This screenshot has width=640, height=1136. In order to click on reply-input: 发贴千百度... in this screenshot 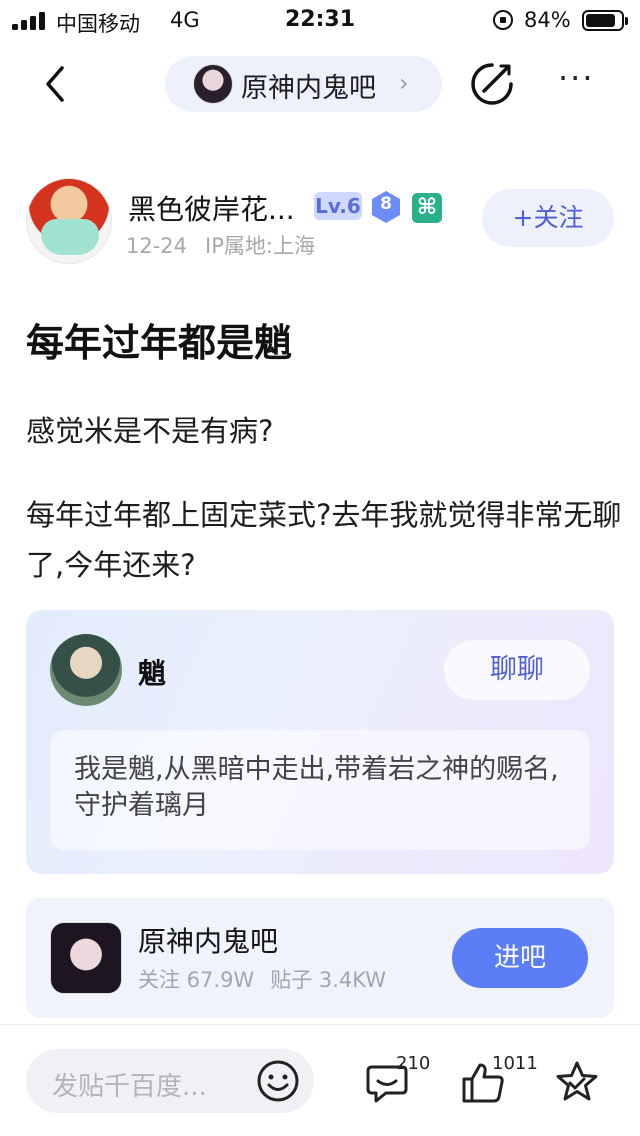, I will do `click(170, 1081)`.